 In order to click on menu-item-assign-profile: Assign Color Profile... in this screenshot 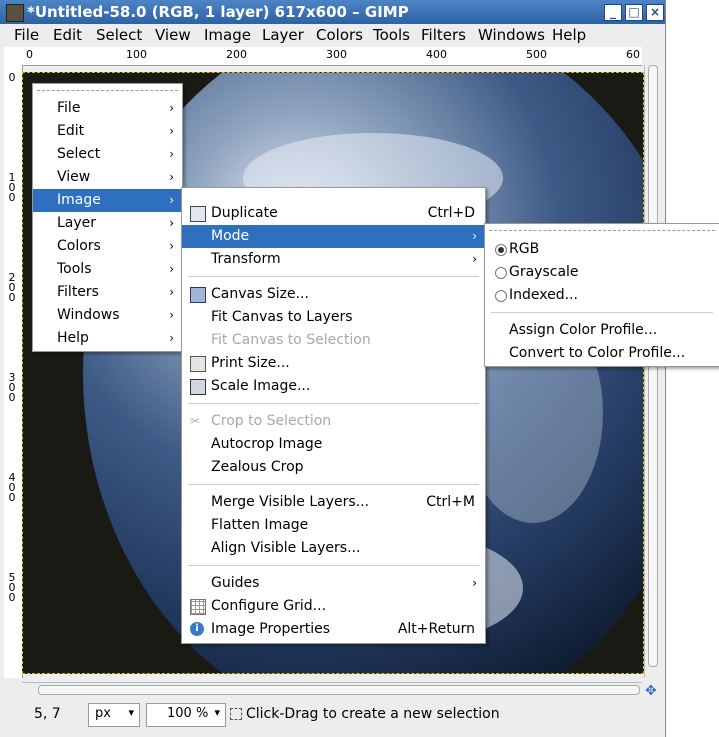, I will do `click(602, 330)`.